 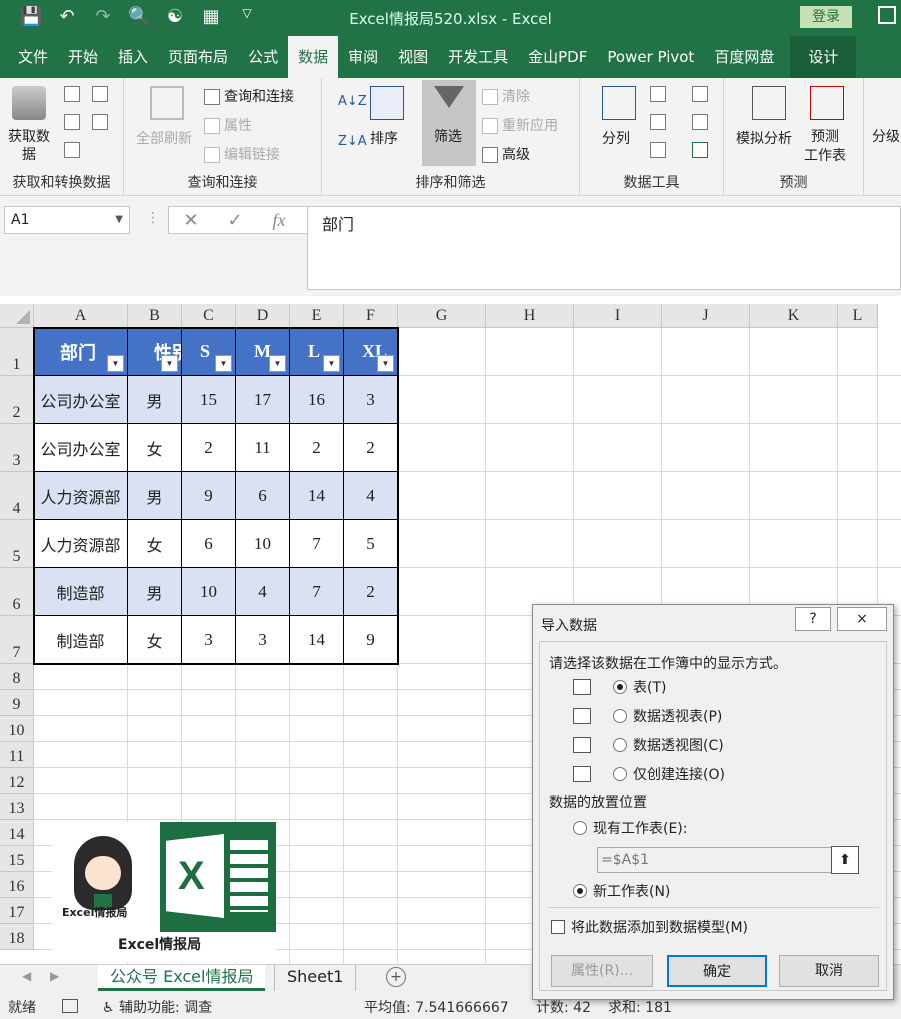 What do you see at coordinates (17, 755) in the screenshot?
I see `row-header: 11` at bounding box center [17, 755].